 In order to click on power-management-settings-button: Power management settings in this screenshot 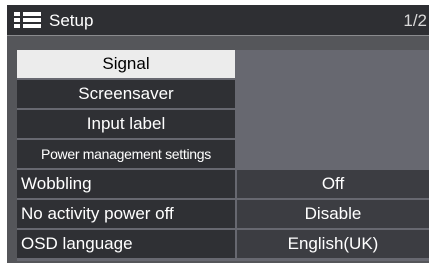, I will do `click(126, 154)`.